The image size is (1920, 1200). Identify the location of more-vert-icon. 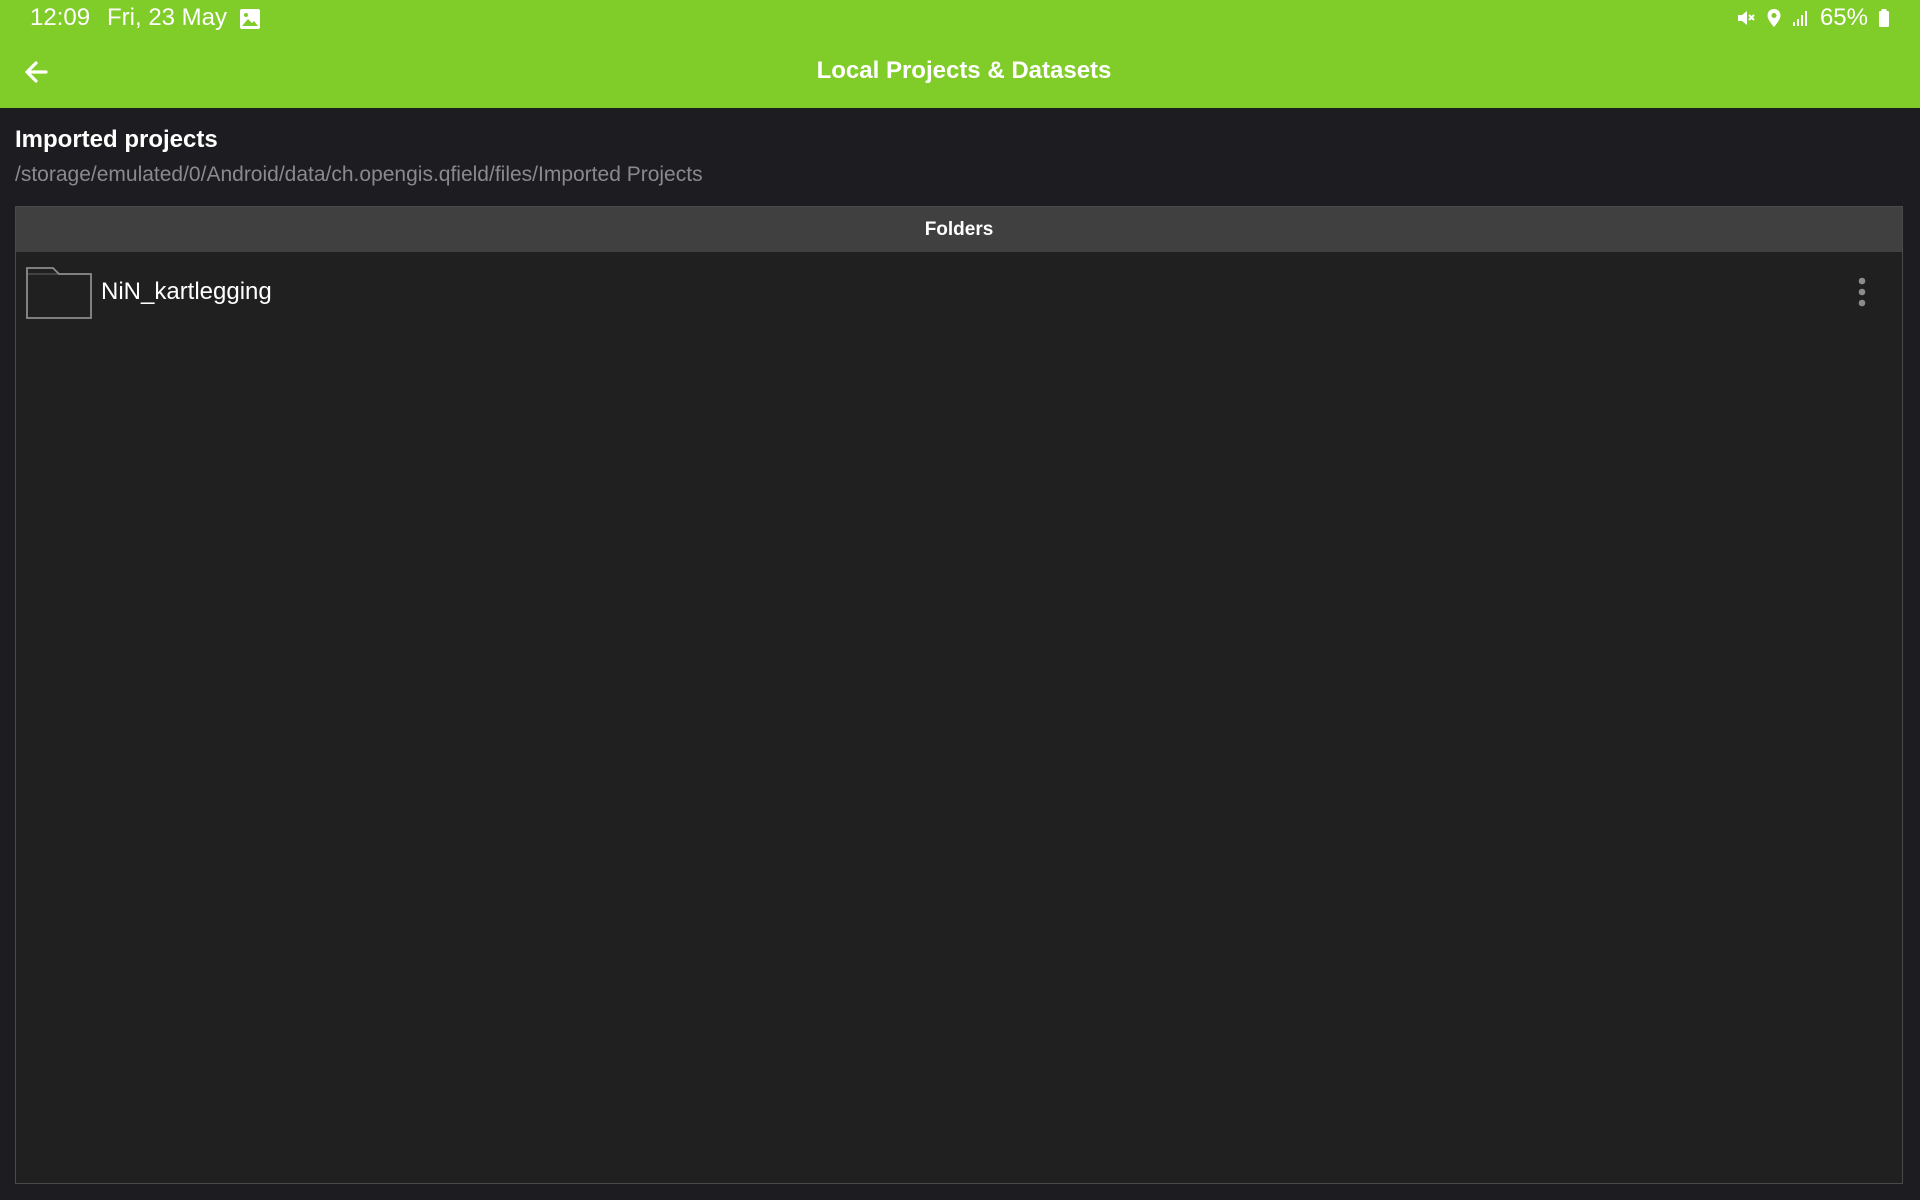
(1862, 292).